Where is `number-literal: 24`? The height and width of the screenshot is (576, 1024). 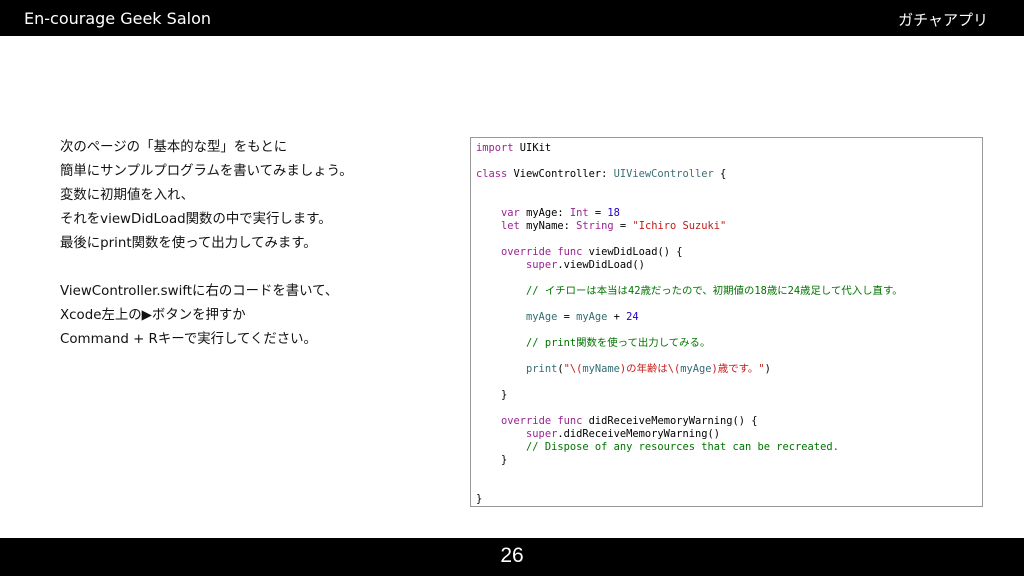 number-literal: 24 is located at coordinates (632, 317).